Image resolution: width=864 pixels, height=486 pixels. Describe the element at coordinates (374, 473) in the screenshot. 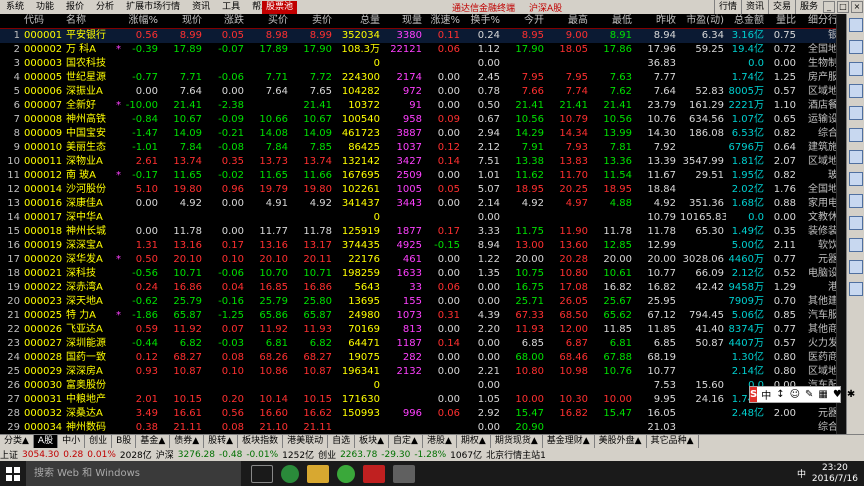

I see `stock-app-icon` at that location.